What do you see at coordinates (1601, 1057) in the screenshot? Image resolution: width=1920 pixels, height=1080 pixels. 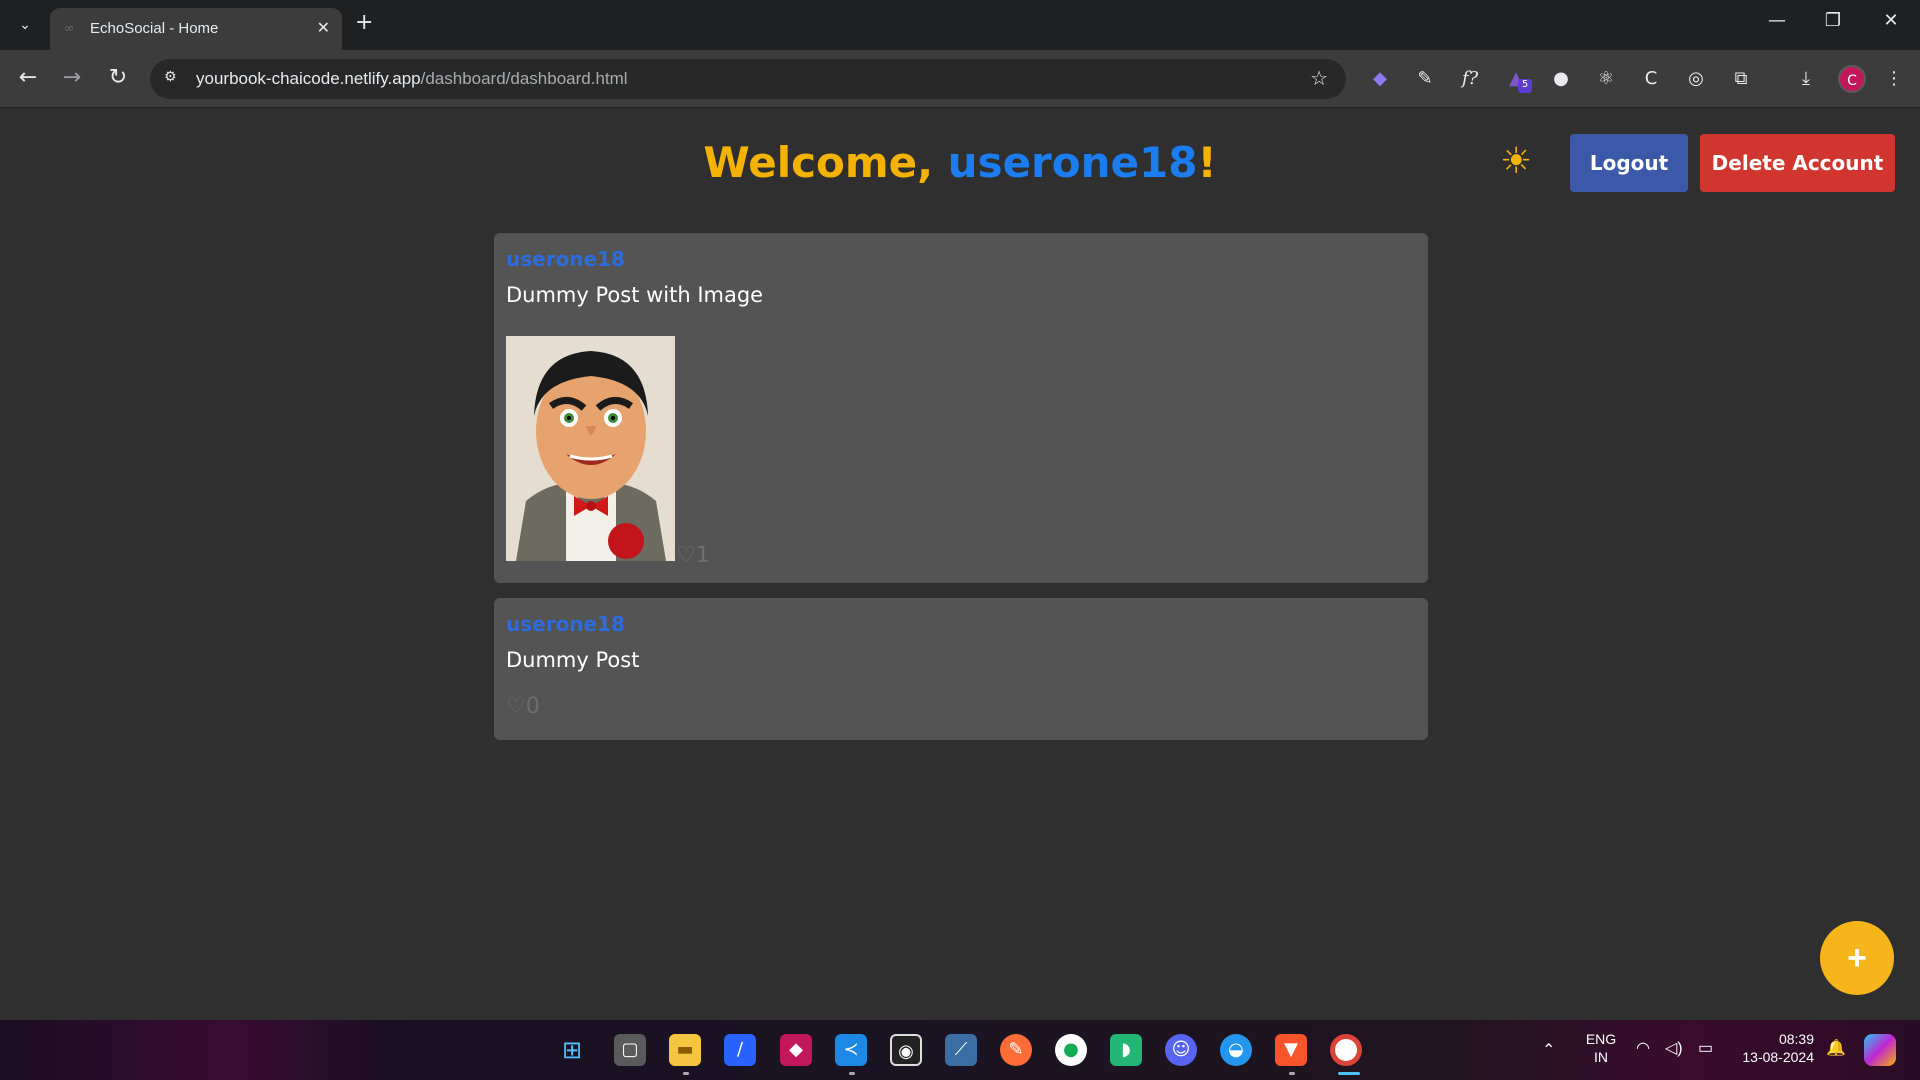 I see `lang-bottom: IN` at bounding box center [1601, 1057].